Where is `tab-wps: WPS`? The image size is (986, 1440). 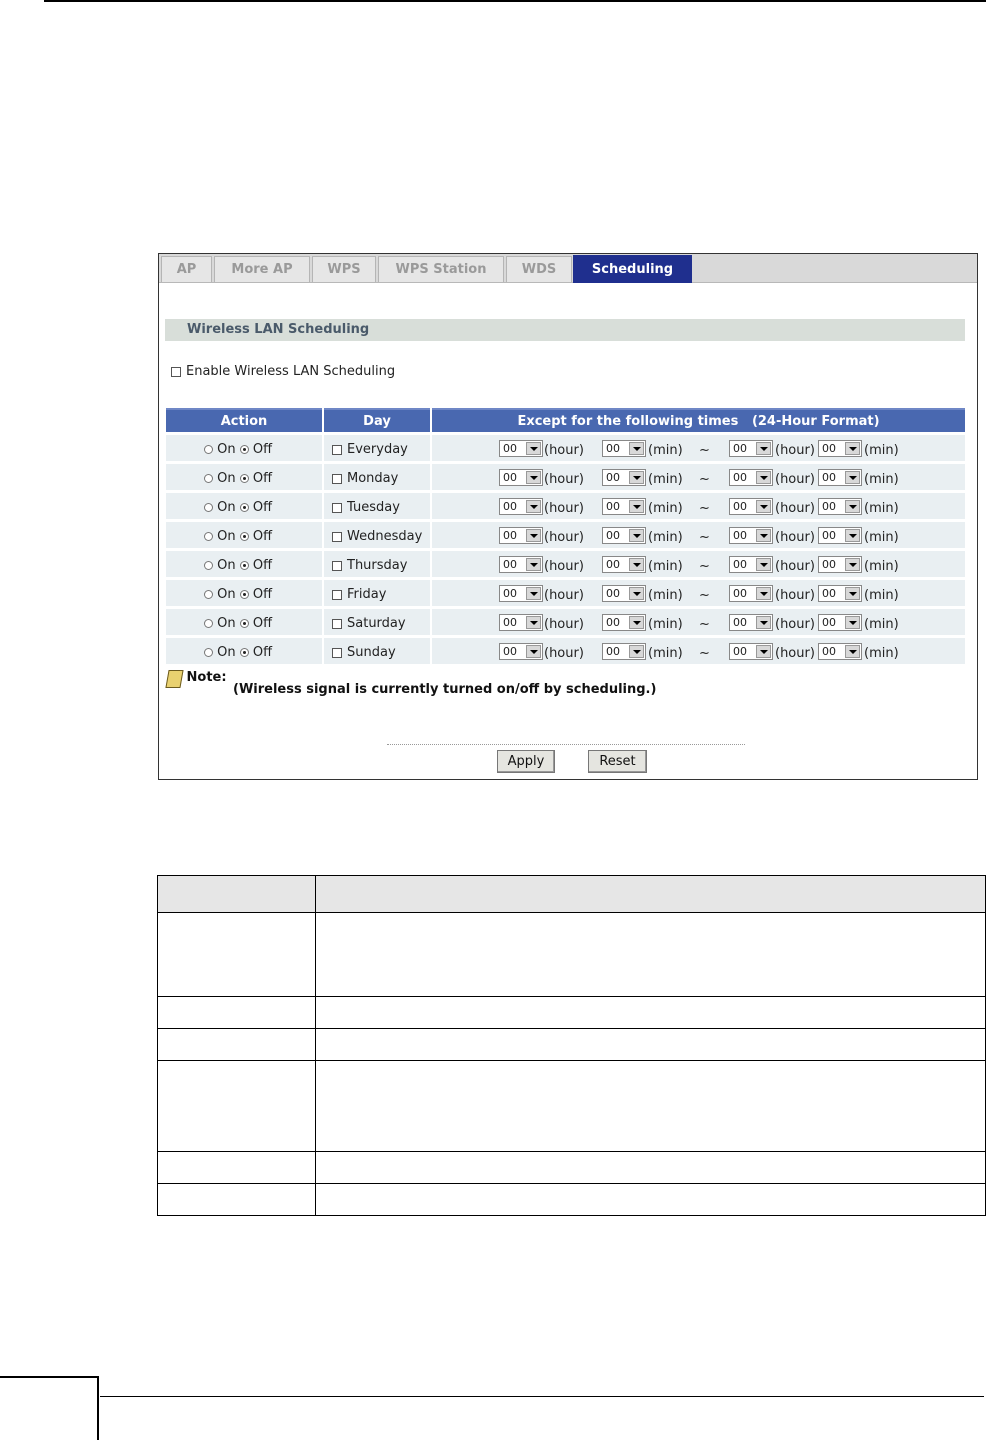
tab-wps: WPS is located at coordinates (344, 269).